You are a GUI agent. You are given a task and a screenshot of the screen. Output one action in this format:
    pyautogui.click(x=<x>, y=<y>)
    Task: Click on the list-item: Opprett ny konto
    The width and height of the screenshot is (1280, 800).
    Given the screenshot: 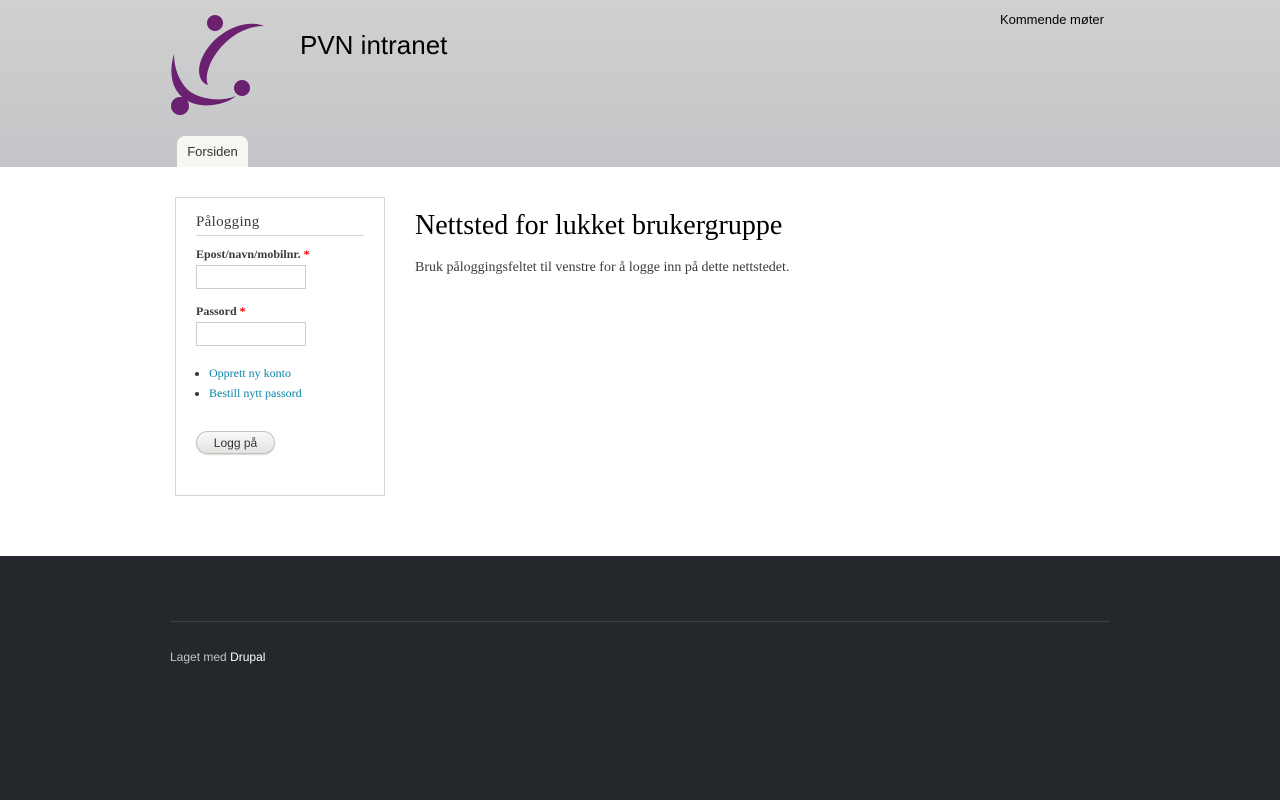 What is the action you would take?
    pyautogui.click(x=286, y=373)
    